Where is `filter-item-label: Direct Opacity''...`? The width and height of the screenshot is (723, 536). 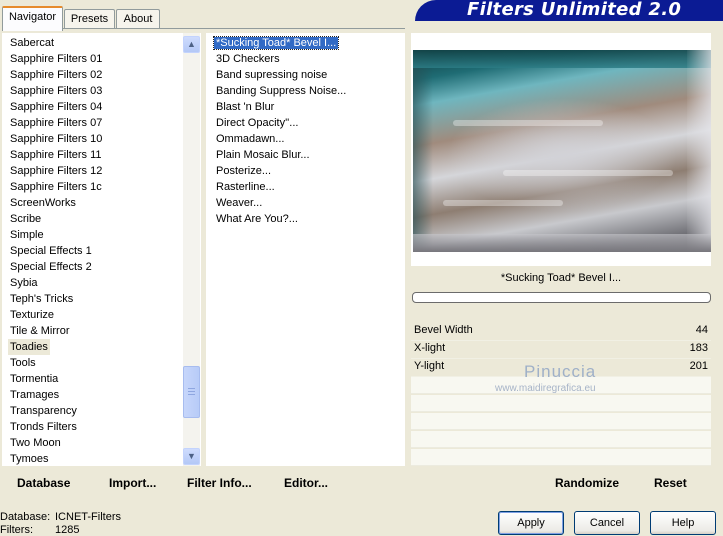 filter-item-label: Direct Opacity''... is located at coordinates (257, 123).